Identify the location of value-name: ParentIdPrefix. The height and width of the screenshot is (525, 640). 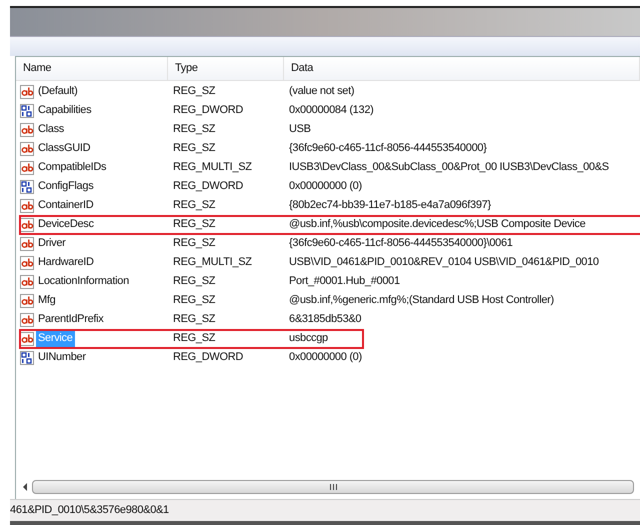
(71, 319).